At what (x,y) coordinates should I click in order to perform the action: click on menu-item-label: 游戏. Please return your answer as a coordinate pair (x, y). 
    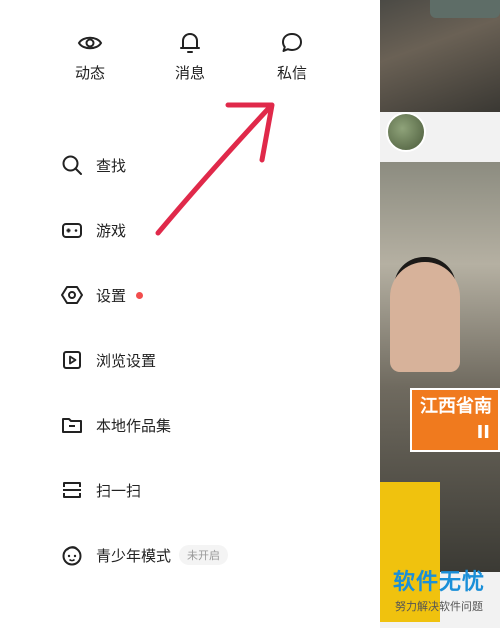
    Looking at the image, I should click on (111, 230).